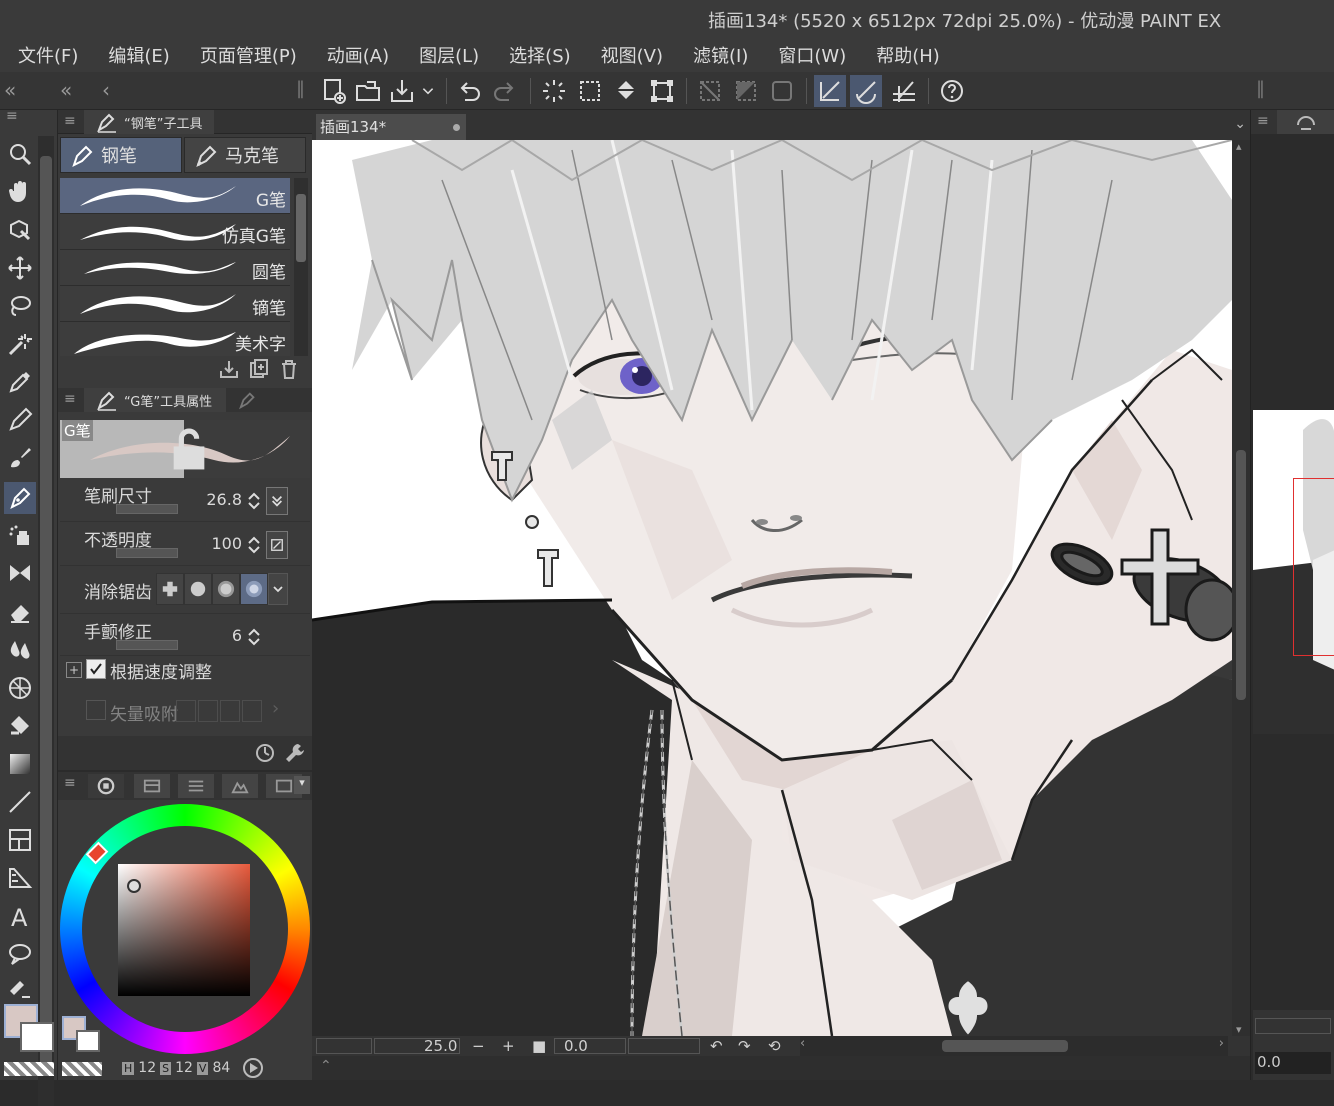 This screenshot has width=1334, height=1106. Describe the element at coordinates (245, 155) in the screenshot. I see `group-tab-marker: 马克笔` at that location.